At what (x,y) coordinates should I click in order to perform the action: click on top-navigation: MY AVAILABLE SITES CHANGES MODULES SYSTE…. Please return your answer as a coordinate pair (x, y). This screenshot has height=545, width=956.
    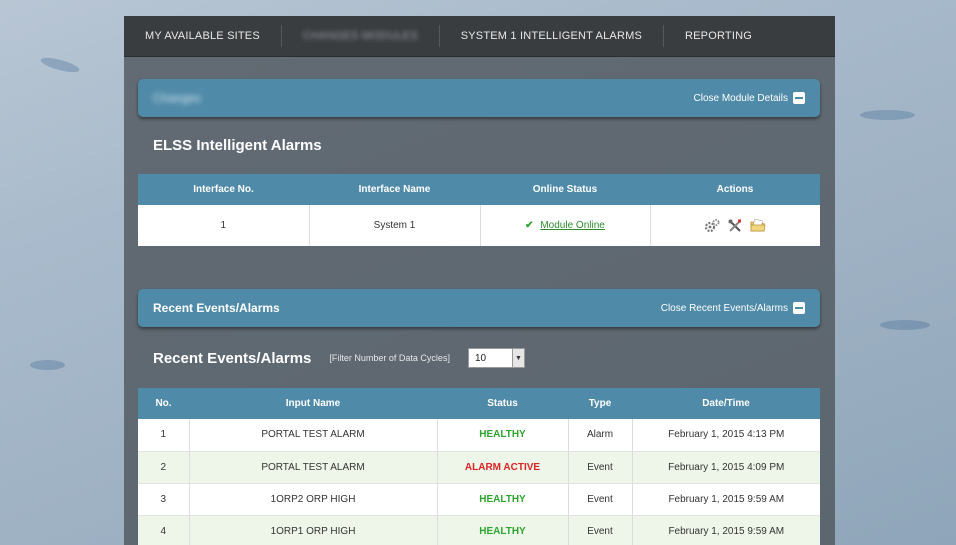
    Looking at the image, I should click on (479, 36).